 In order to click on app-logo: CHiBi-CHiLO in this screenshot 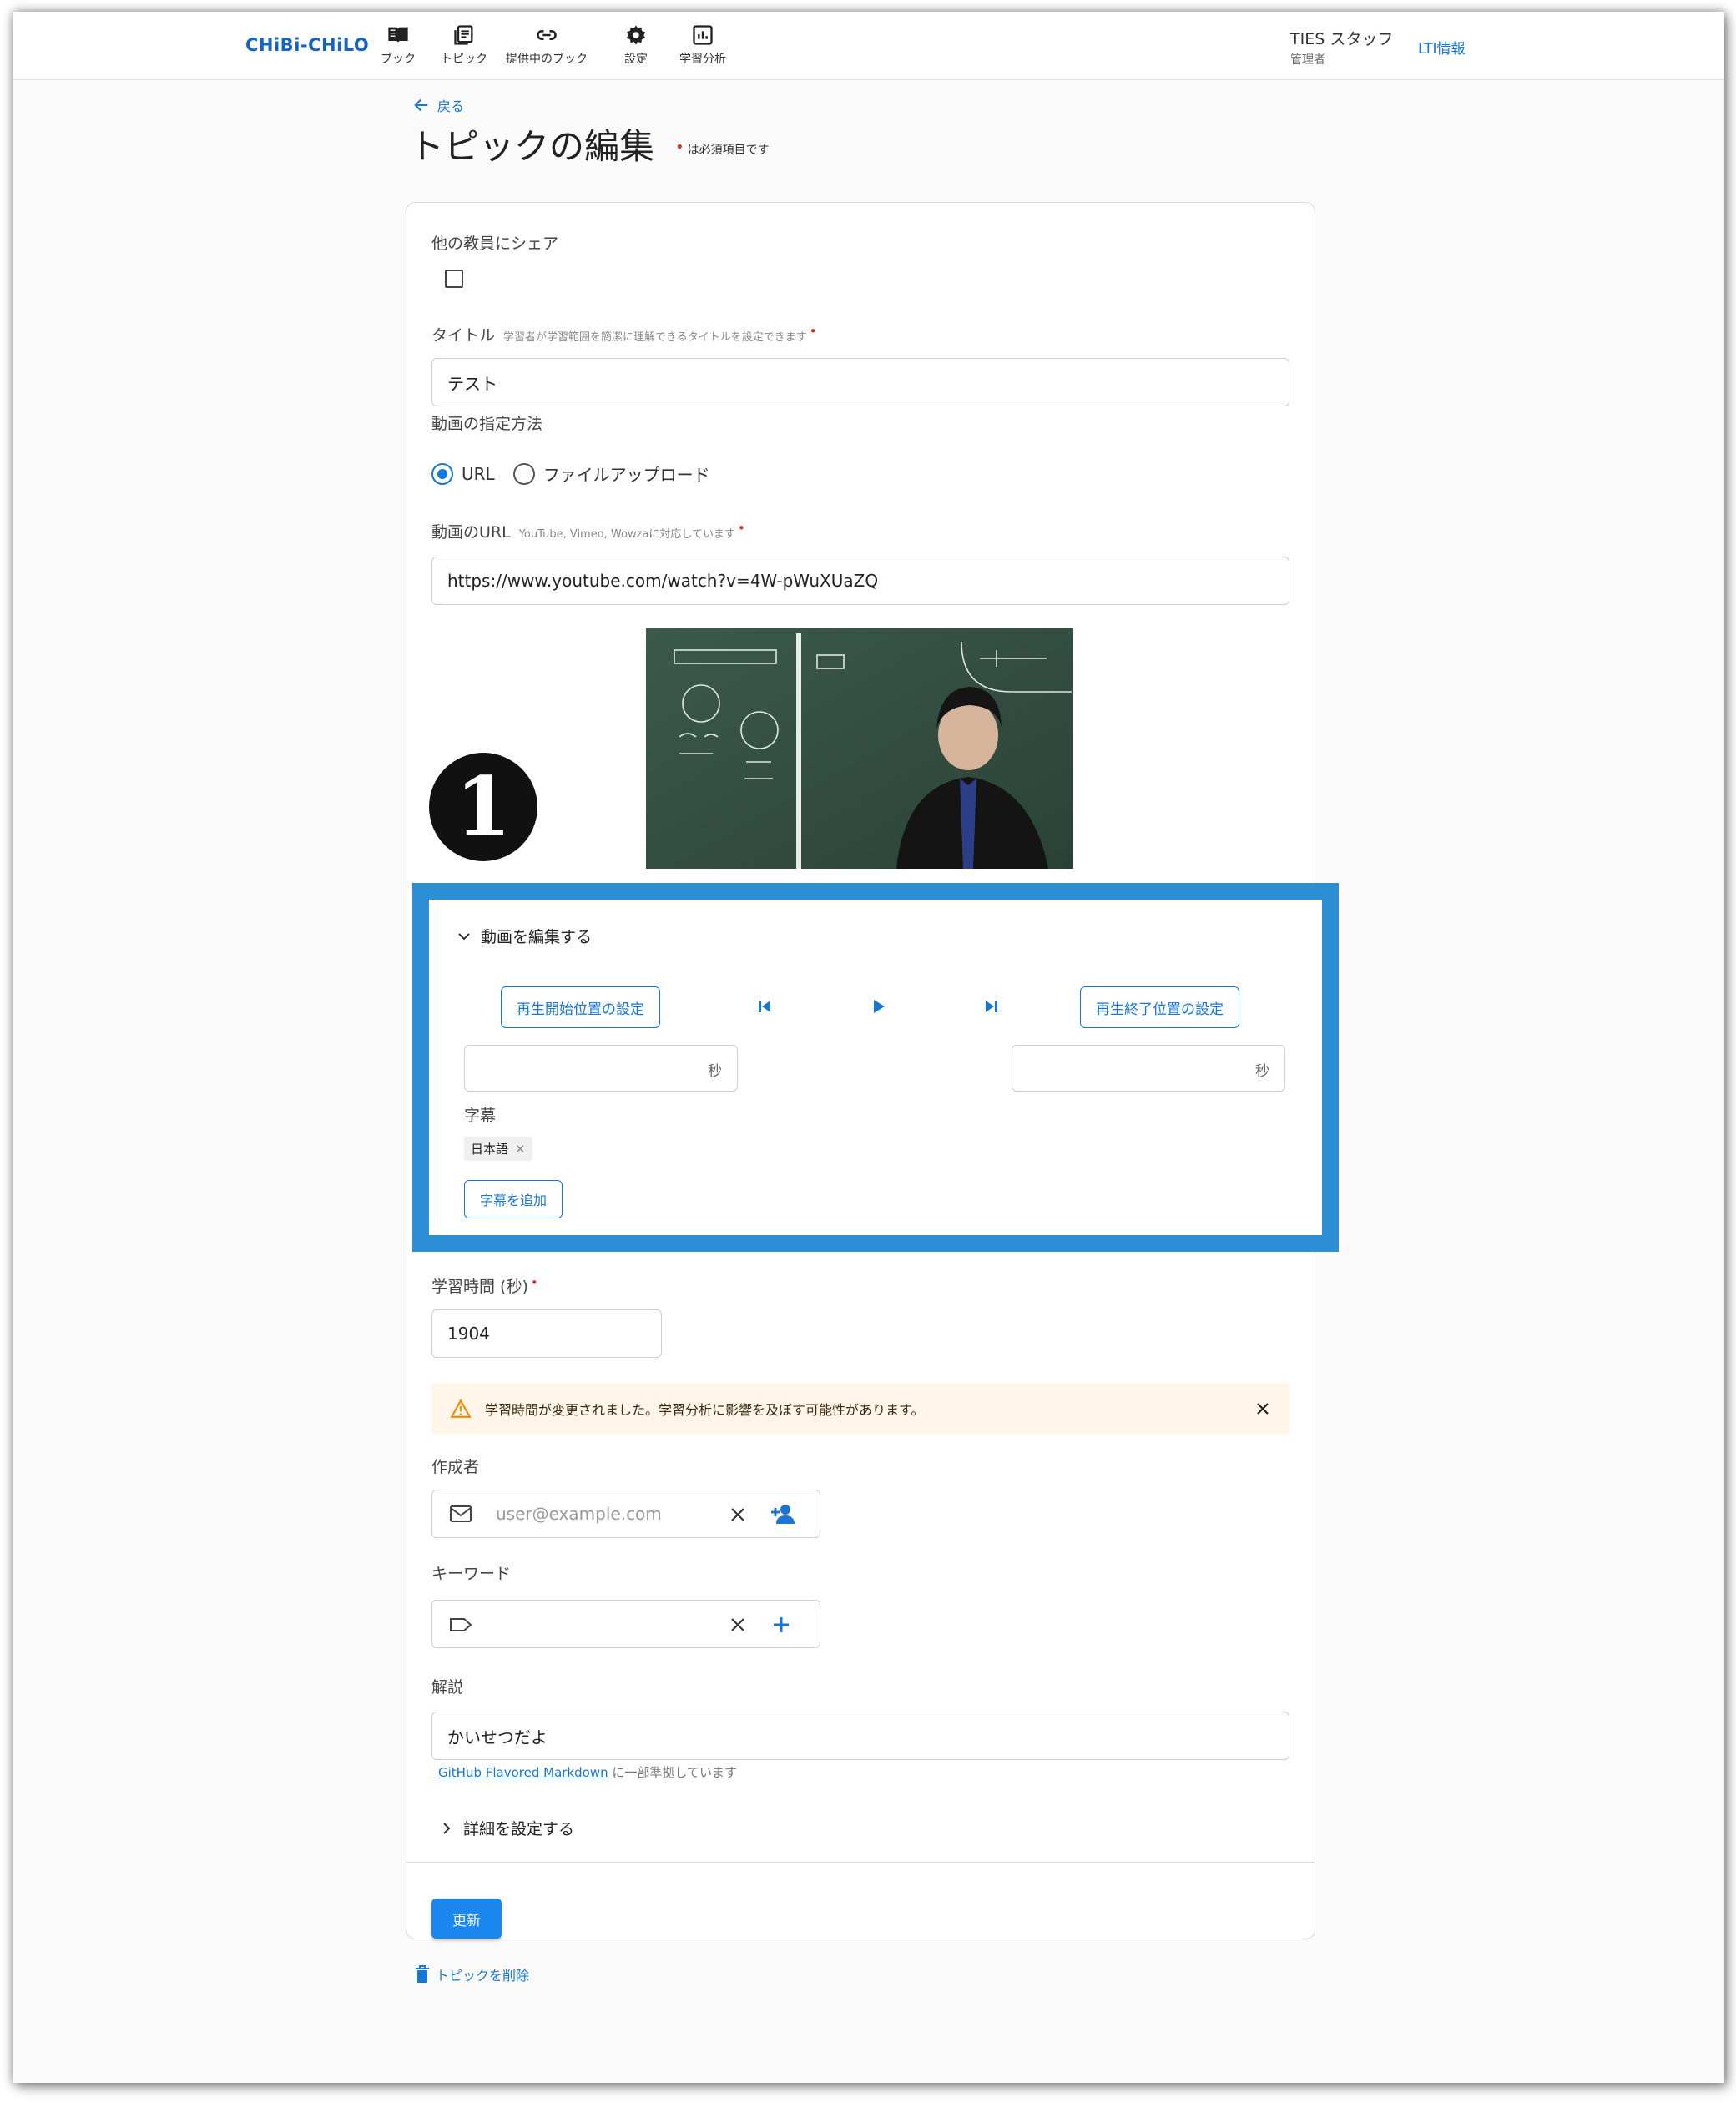, I will do `click(307, 45)`.